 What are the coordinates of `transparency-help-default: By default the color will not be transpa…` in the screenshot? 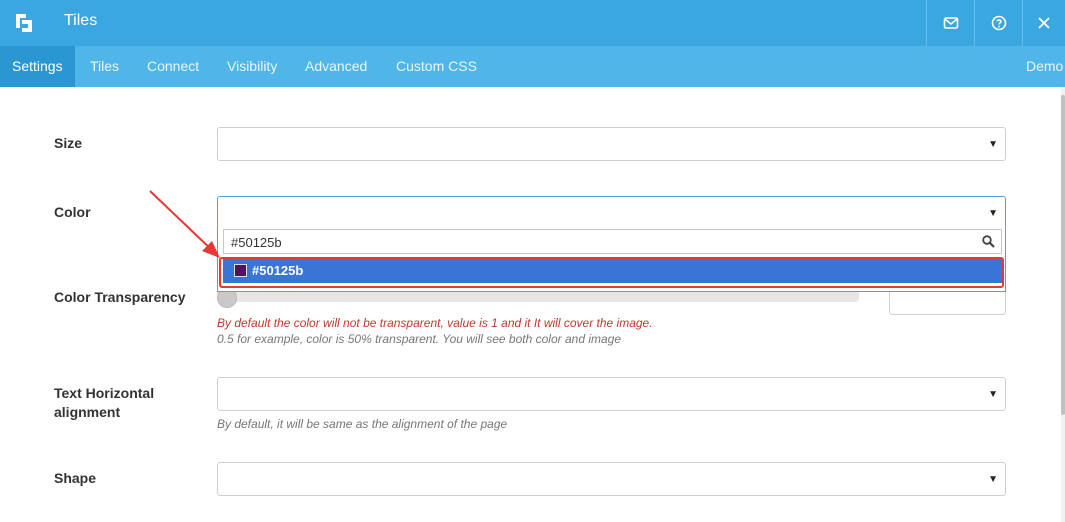 It's located at (435, 323).